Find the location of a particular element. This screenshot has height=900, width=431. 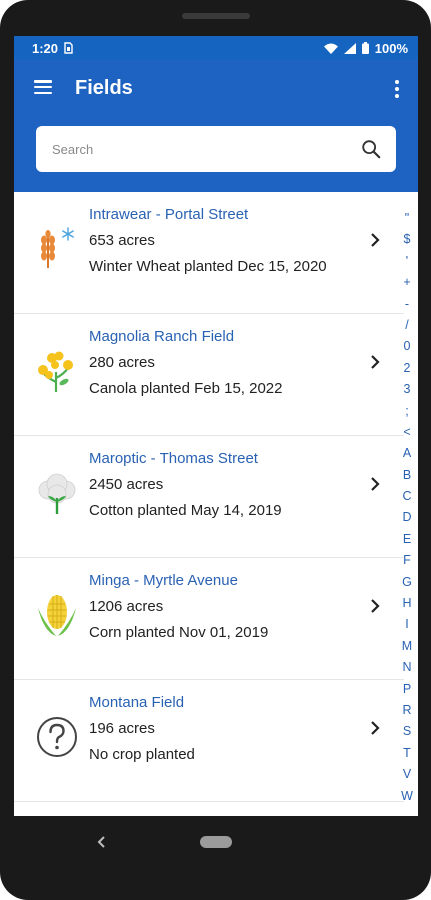

index-letter: - is located at coordinates (407, 304).